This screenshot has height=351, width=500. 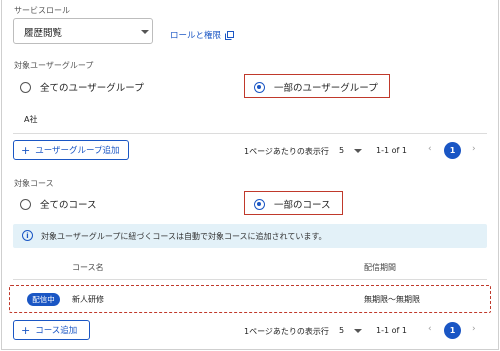 What do you see at coordinates (380, 267) in the screenshot?
I see `column-header-period: 配信期間` at bounding box center [380, 267].